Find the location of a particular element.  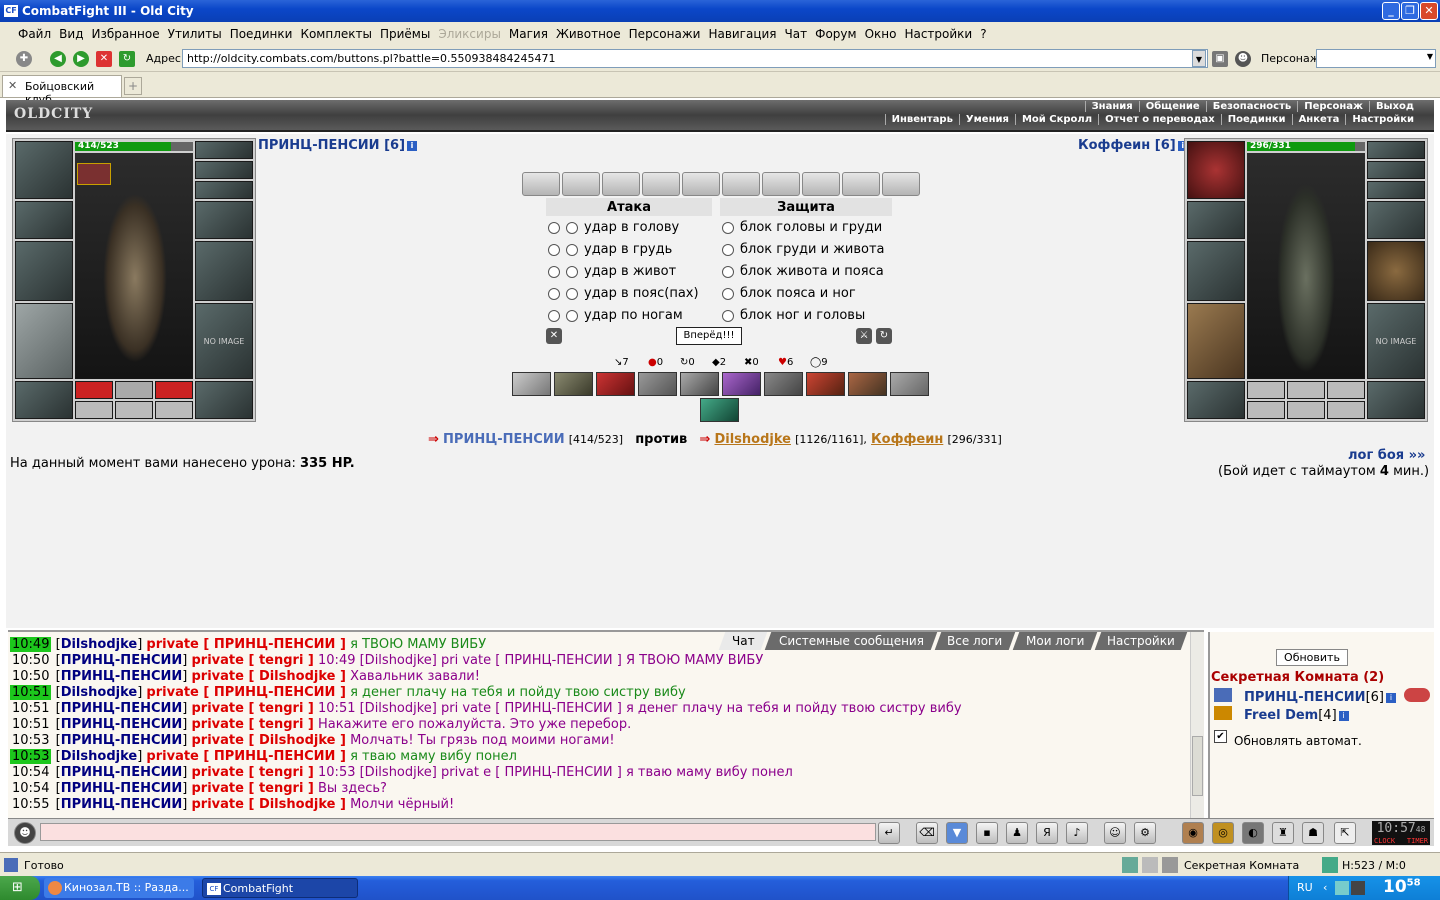

nav-profile: Анкета is located at coordinates (1318, 119).